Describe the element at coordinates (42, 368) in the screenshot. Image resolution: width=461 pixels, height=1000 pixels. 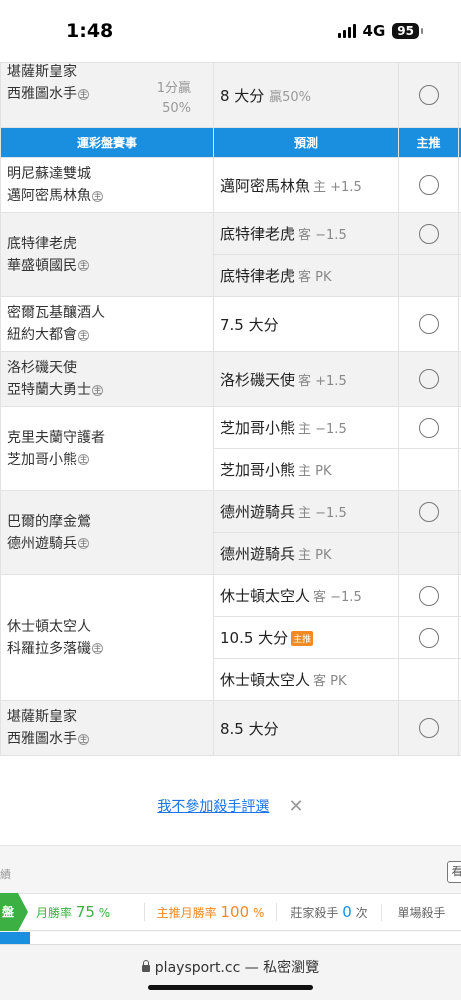
I see `team-away: 洛杉磯天使` at that location.